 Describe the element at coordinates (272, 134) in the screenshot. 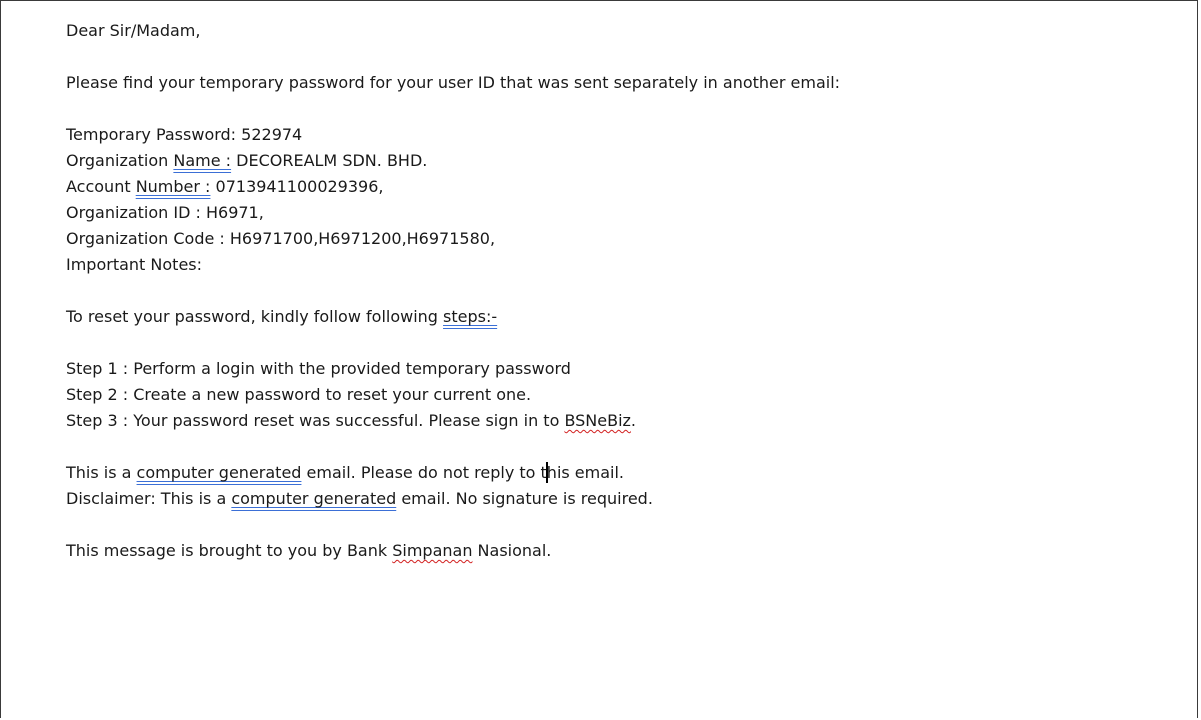

I see `temp-password-value: 522974` at that location.